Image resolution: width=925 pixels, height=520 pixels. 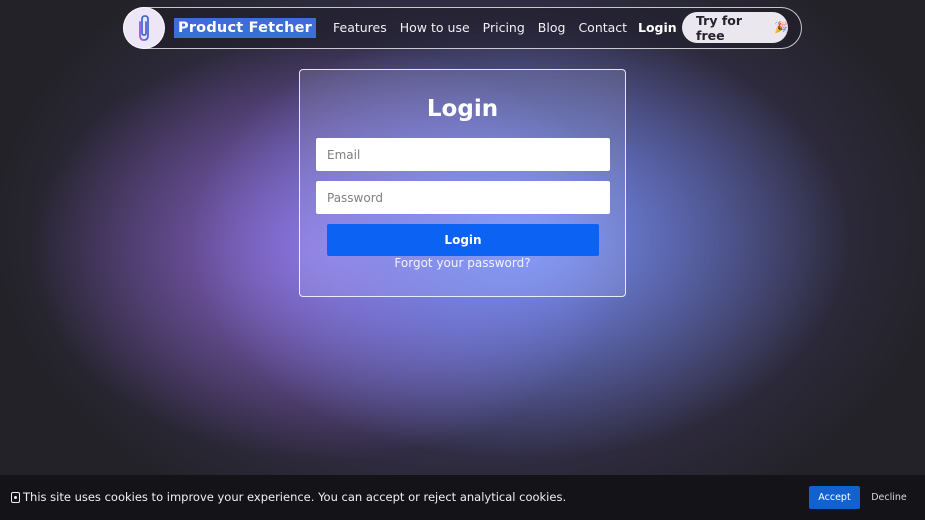 I want to click on try-for-free-label: Try for free, so click(x=719, y=27).